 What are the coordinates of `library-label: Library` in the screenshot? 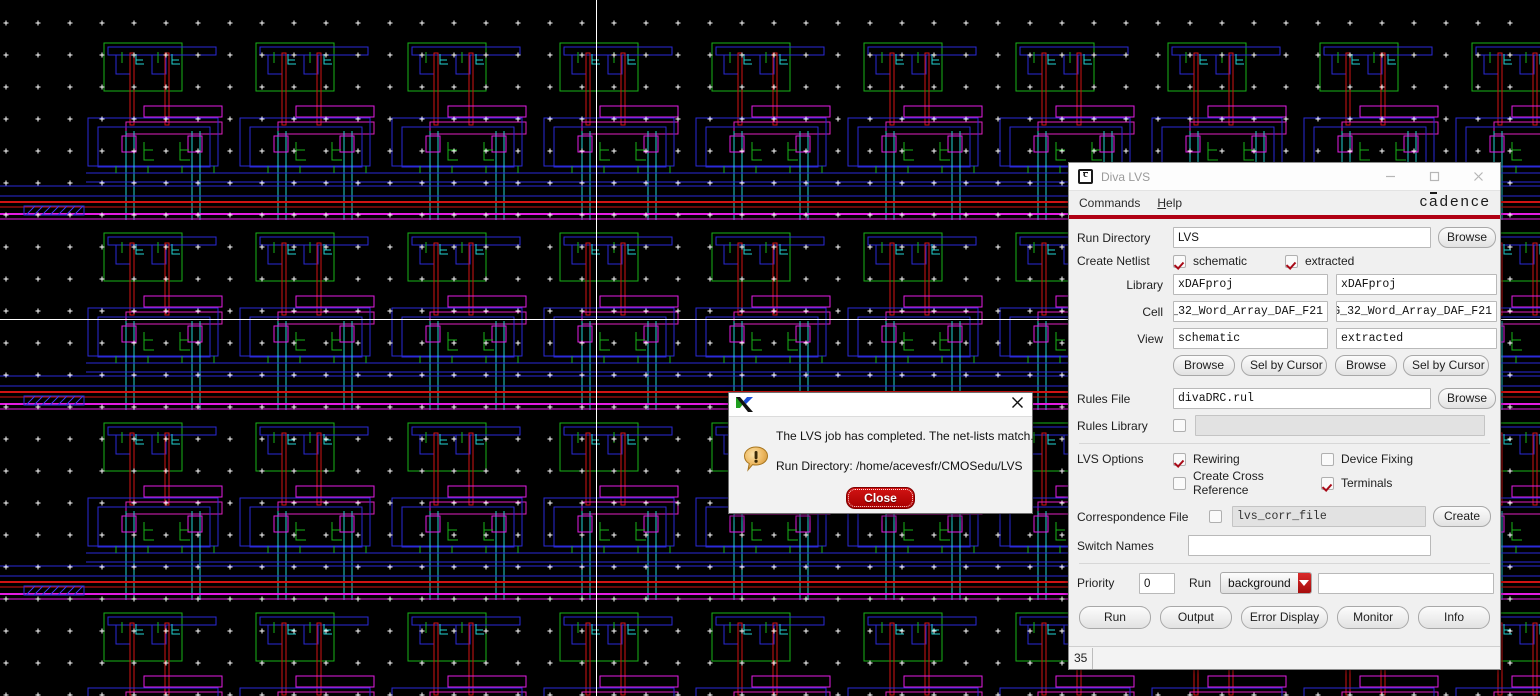 It's located at (1144, 284).